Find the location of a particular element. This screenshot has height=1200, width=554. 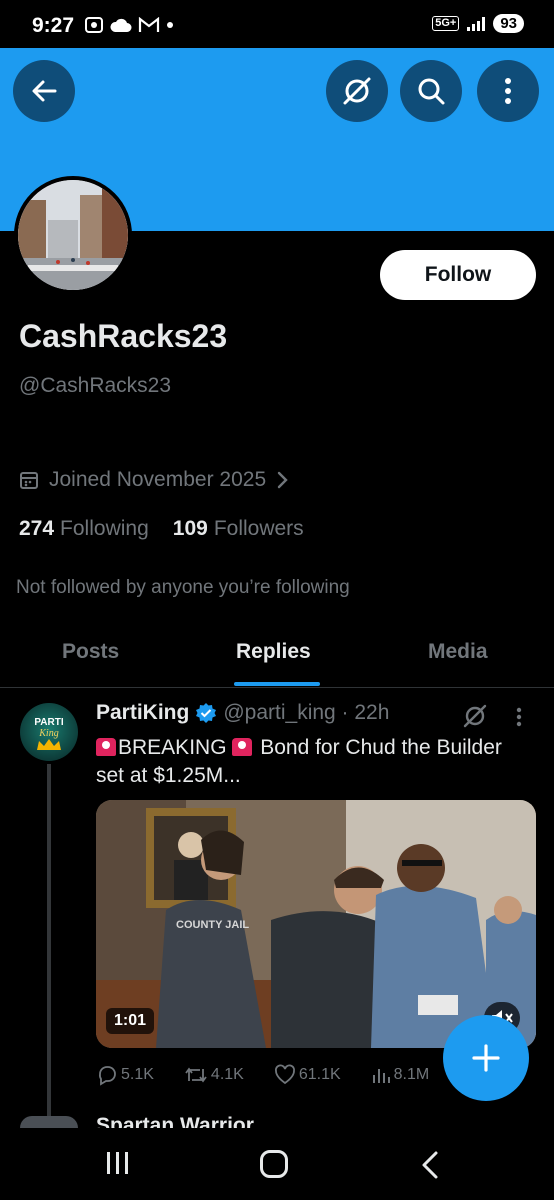

followers-count-link: 109 Followers is located at coordinates (238, 529).